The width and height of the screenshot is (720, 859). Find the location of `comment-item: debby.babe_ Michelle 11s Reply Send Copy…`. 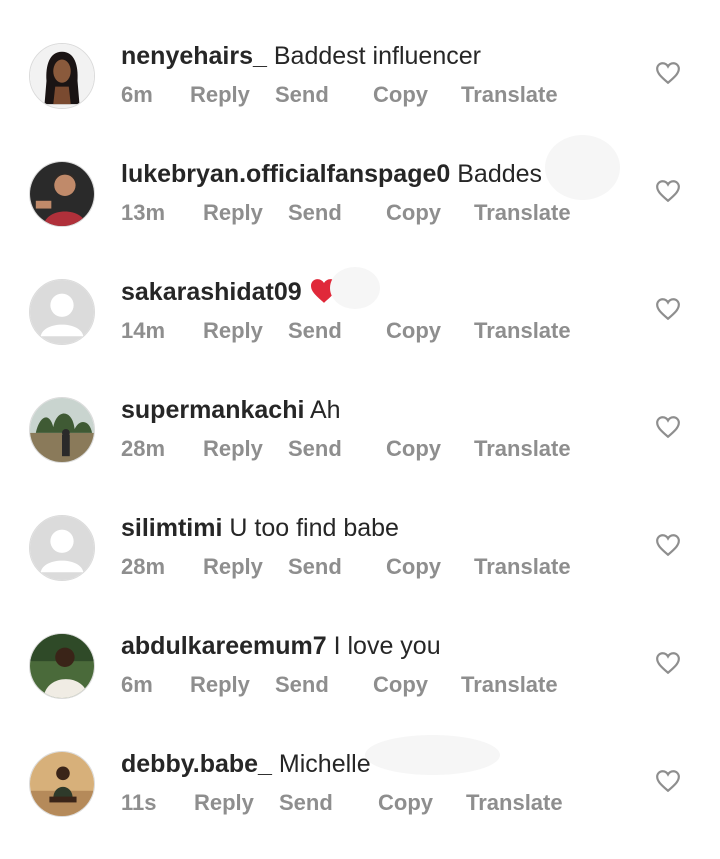

comment-item: debby.babe_ Michelle 11s Reply Send Copy… is located at coordinates (360, 797).